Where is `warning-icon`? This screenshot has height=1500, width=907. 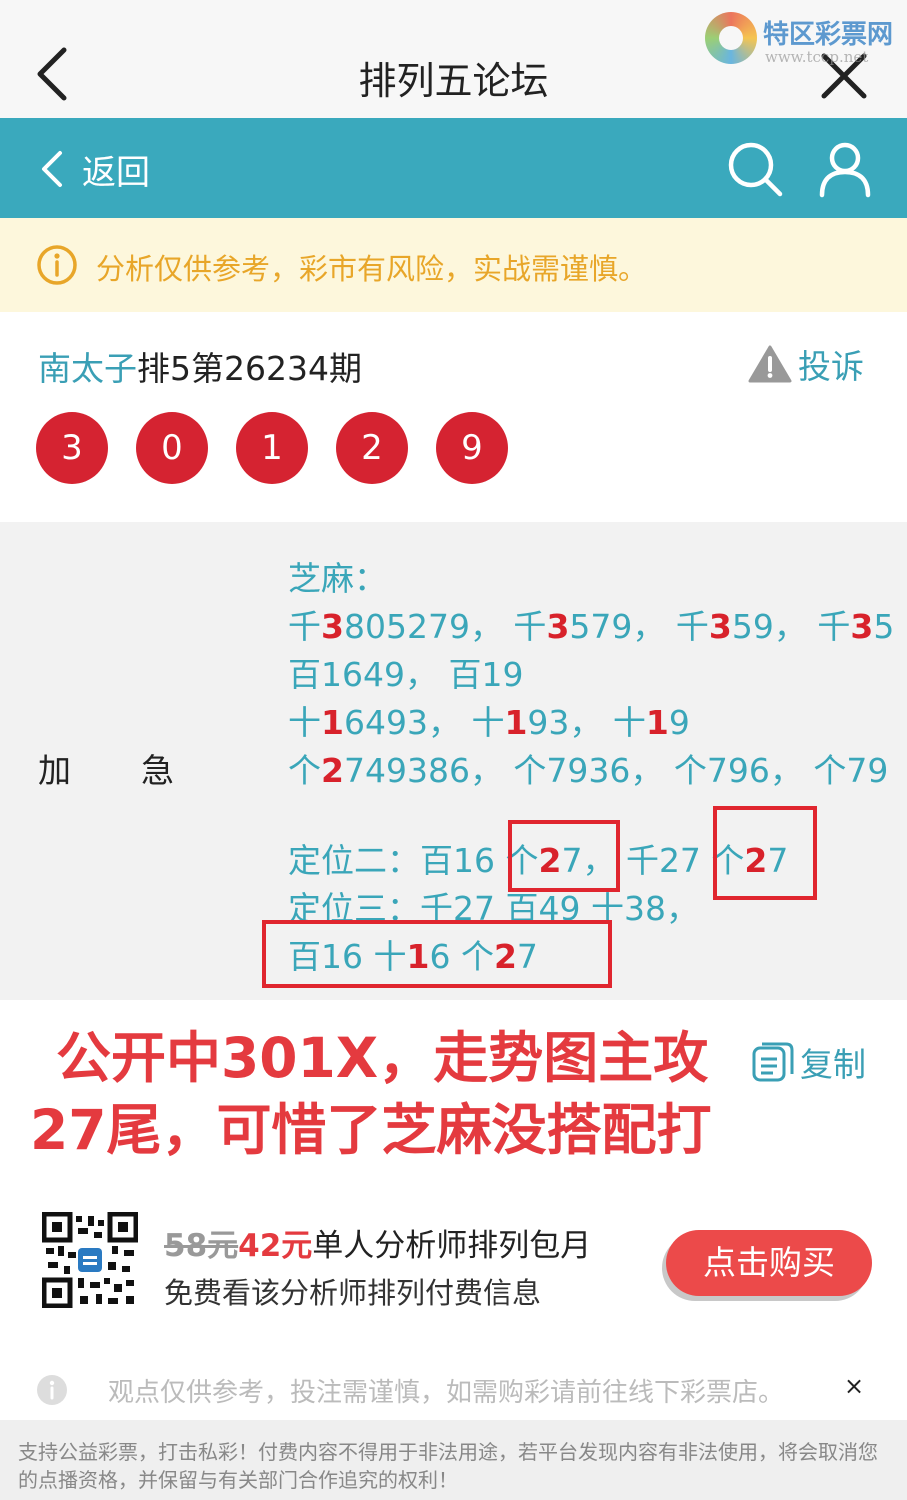
warning-icon is located at coordinates (770, 364).